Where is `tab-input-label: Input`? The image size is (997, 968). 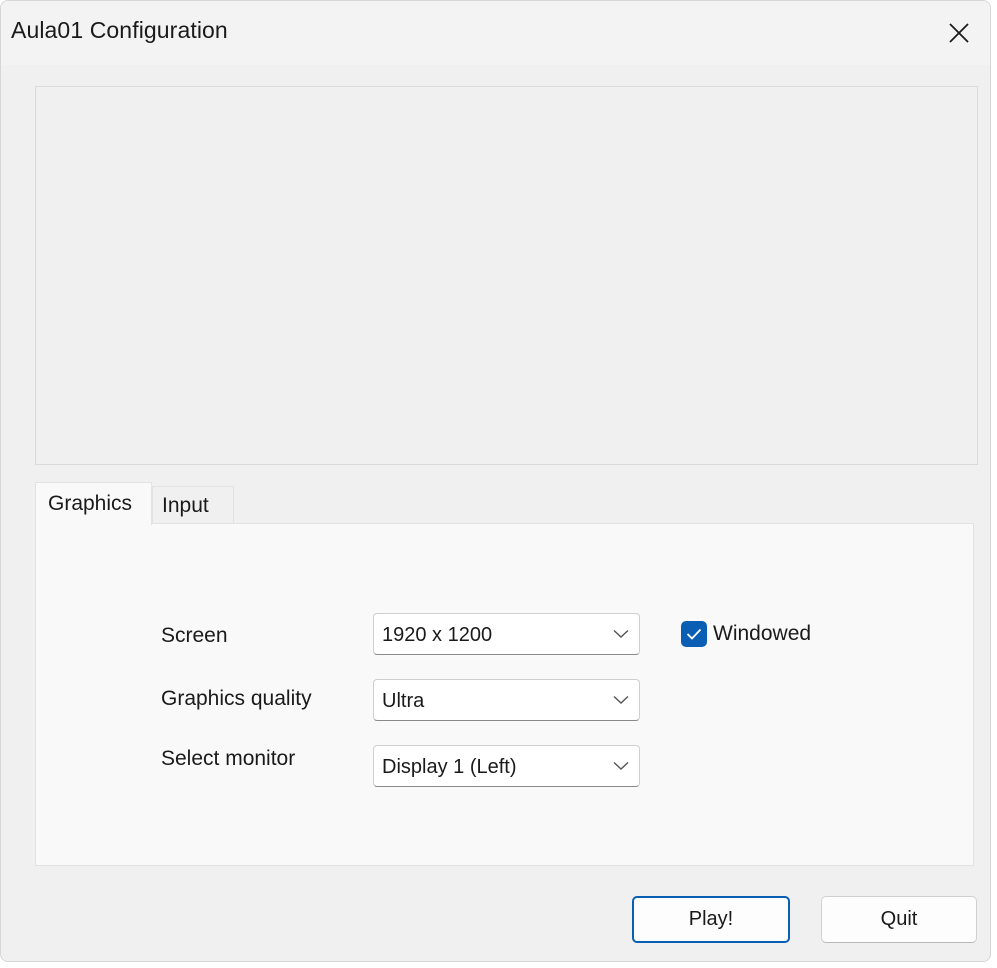 tab-input-label: Input is located at coordinates (185, 505).